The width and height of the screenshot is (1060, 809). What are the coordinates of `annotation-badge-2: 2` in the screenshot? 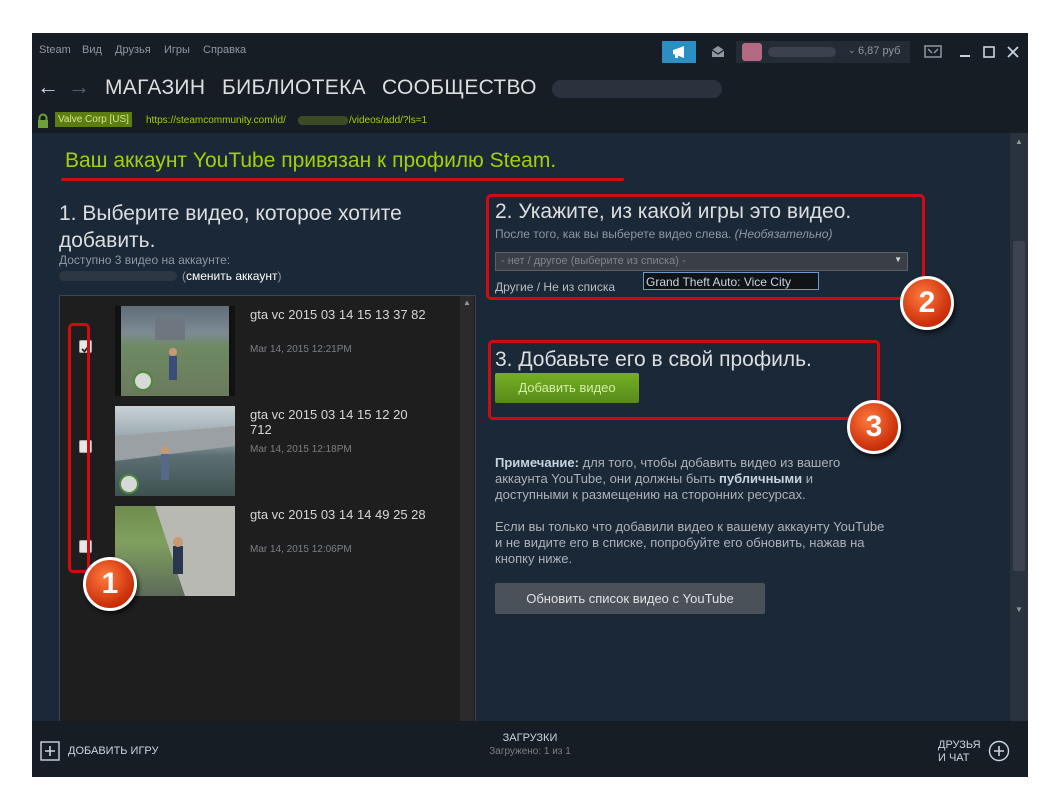 It's located at (927, 303).